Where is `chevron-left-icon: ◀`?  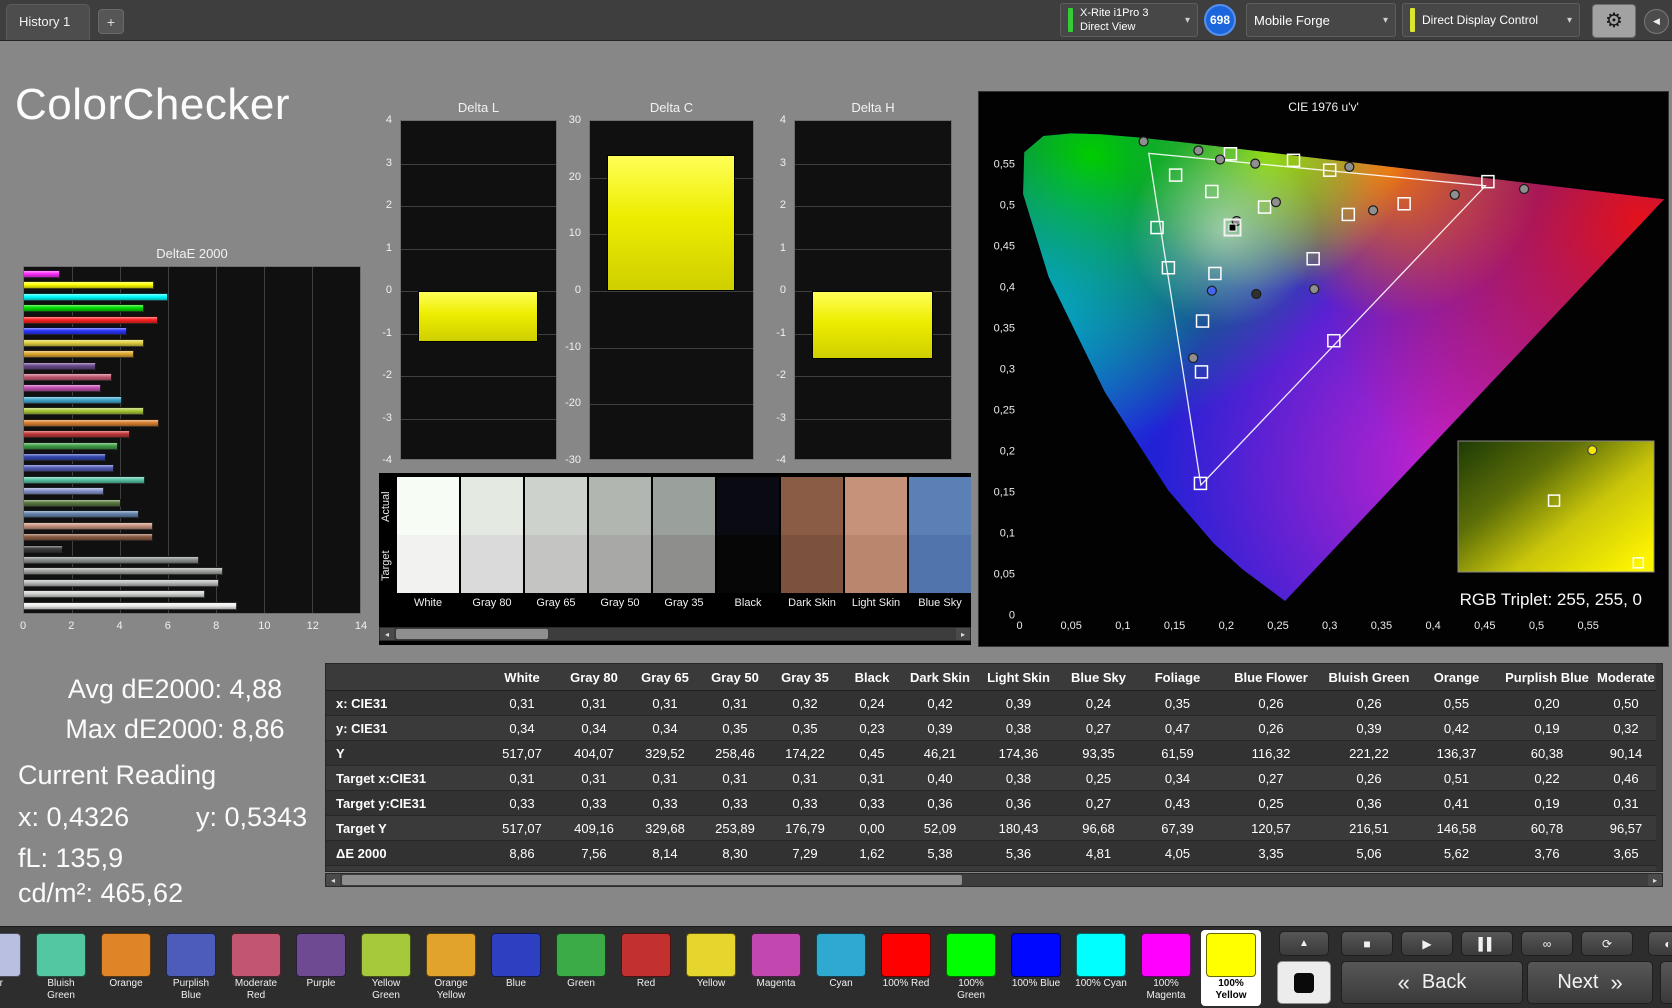 chevron-left-icon: ◀ is located at coordinates (1656, 21).